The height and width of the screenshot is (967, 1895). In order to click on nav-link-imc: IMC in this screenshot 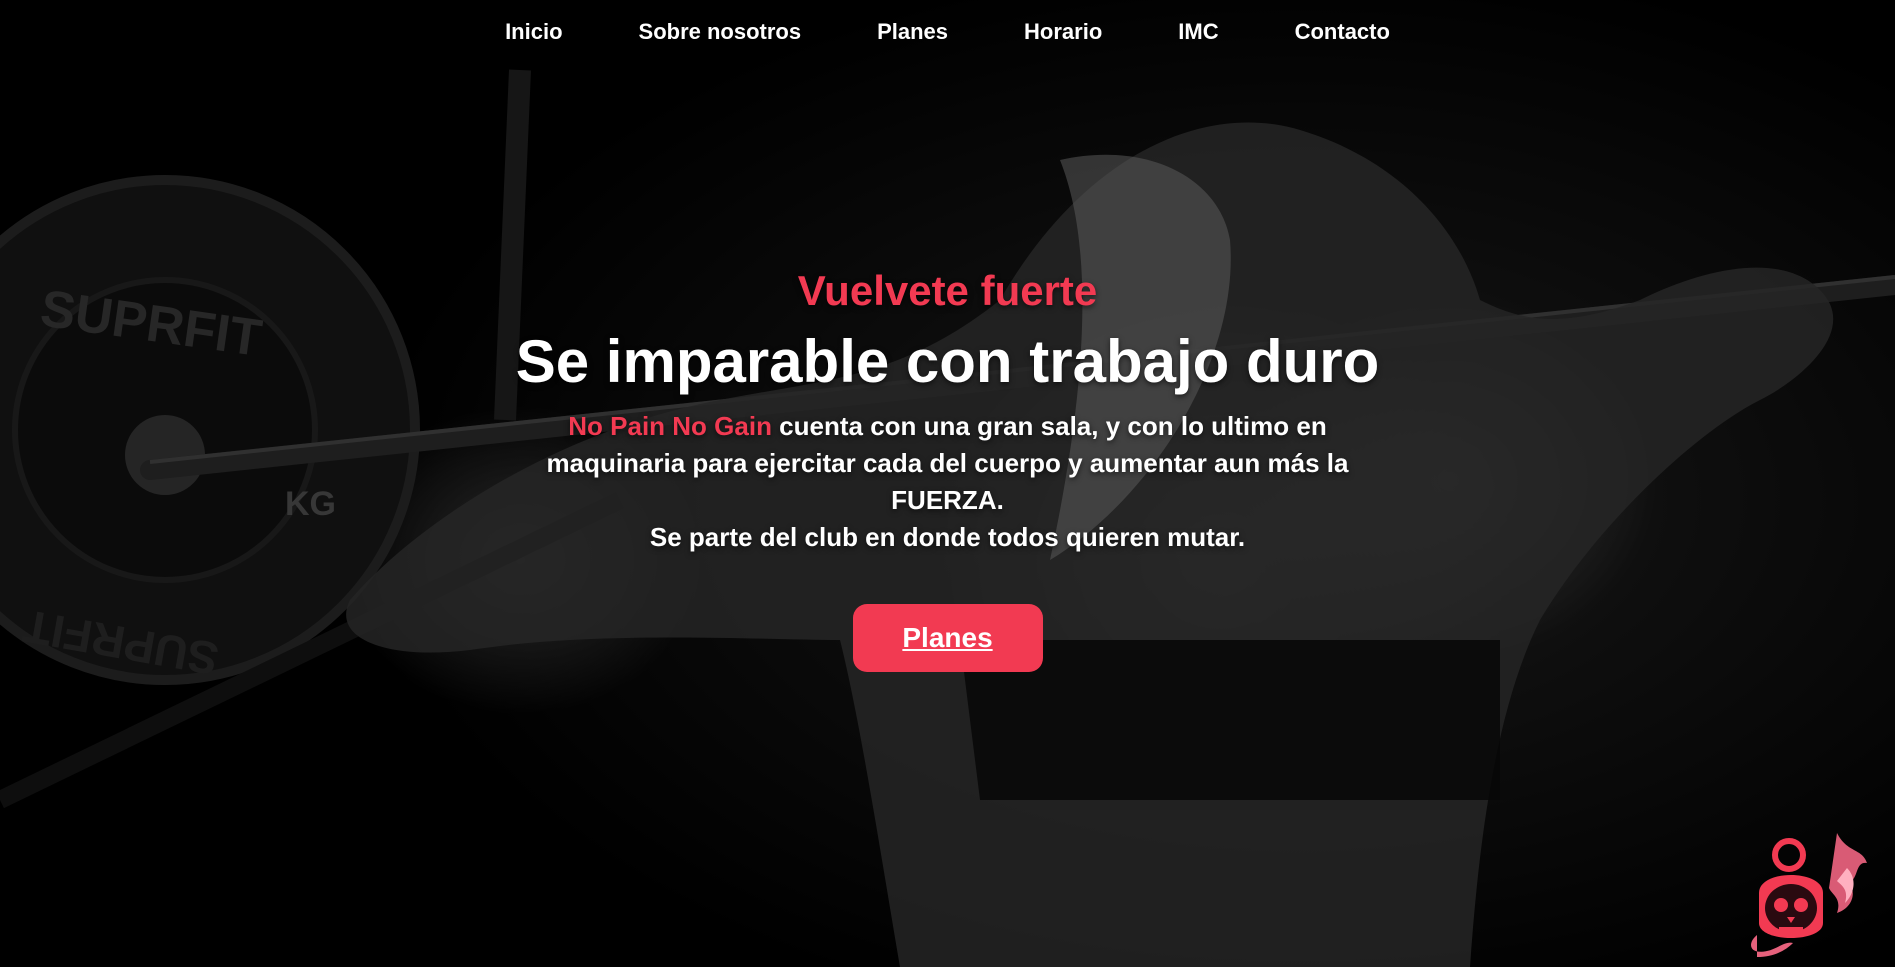, I will do `click(1198, 32)`.